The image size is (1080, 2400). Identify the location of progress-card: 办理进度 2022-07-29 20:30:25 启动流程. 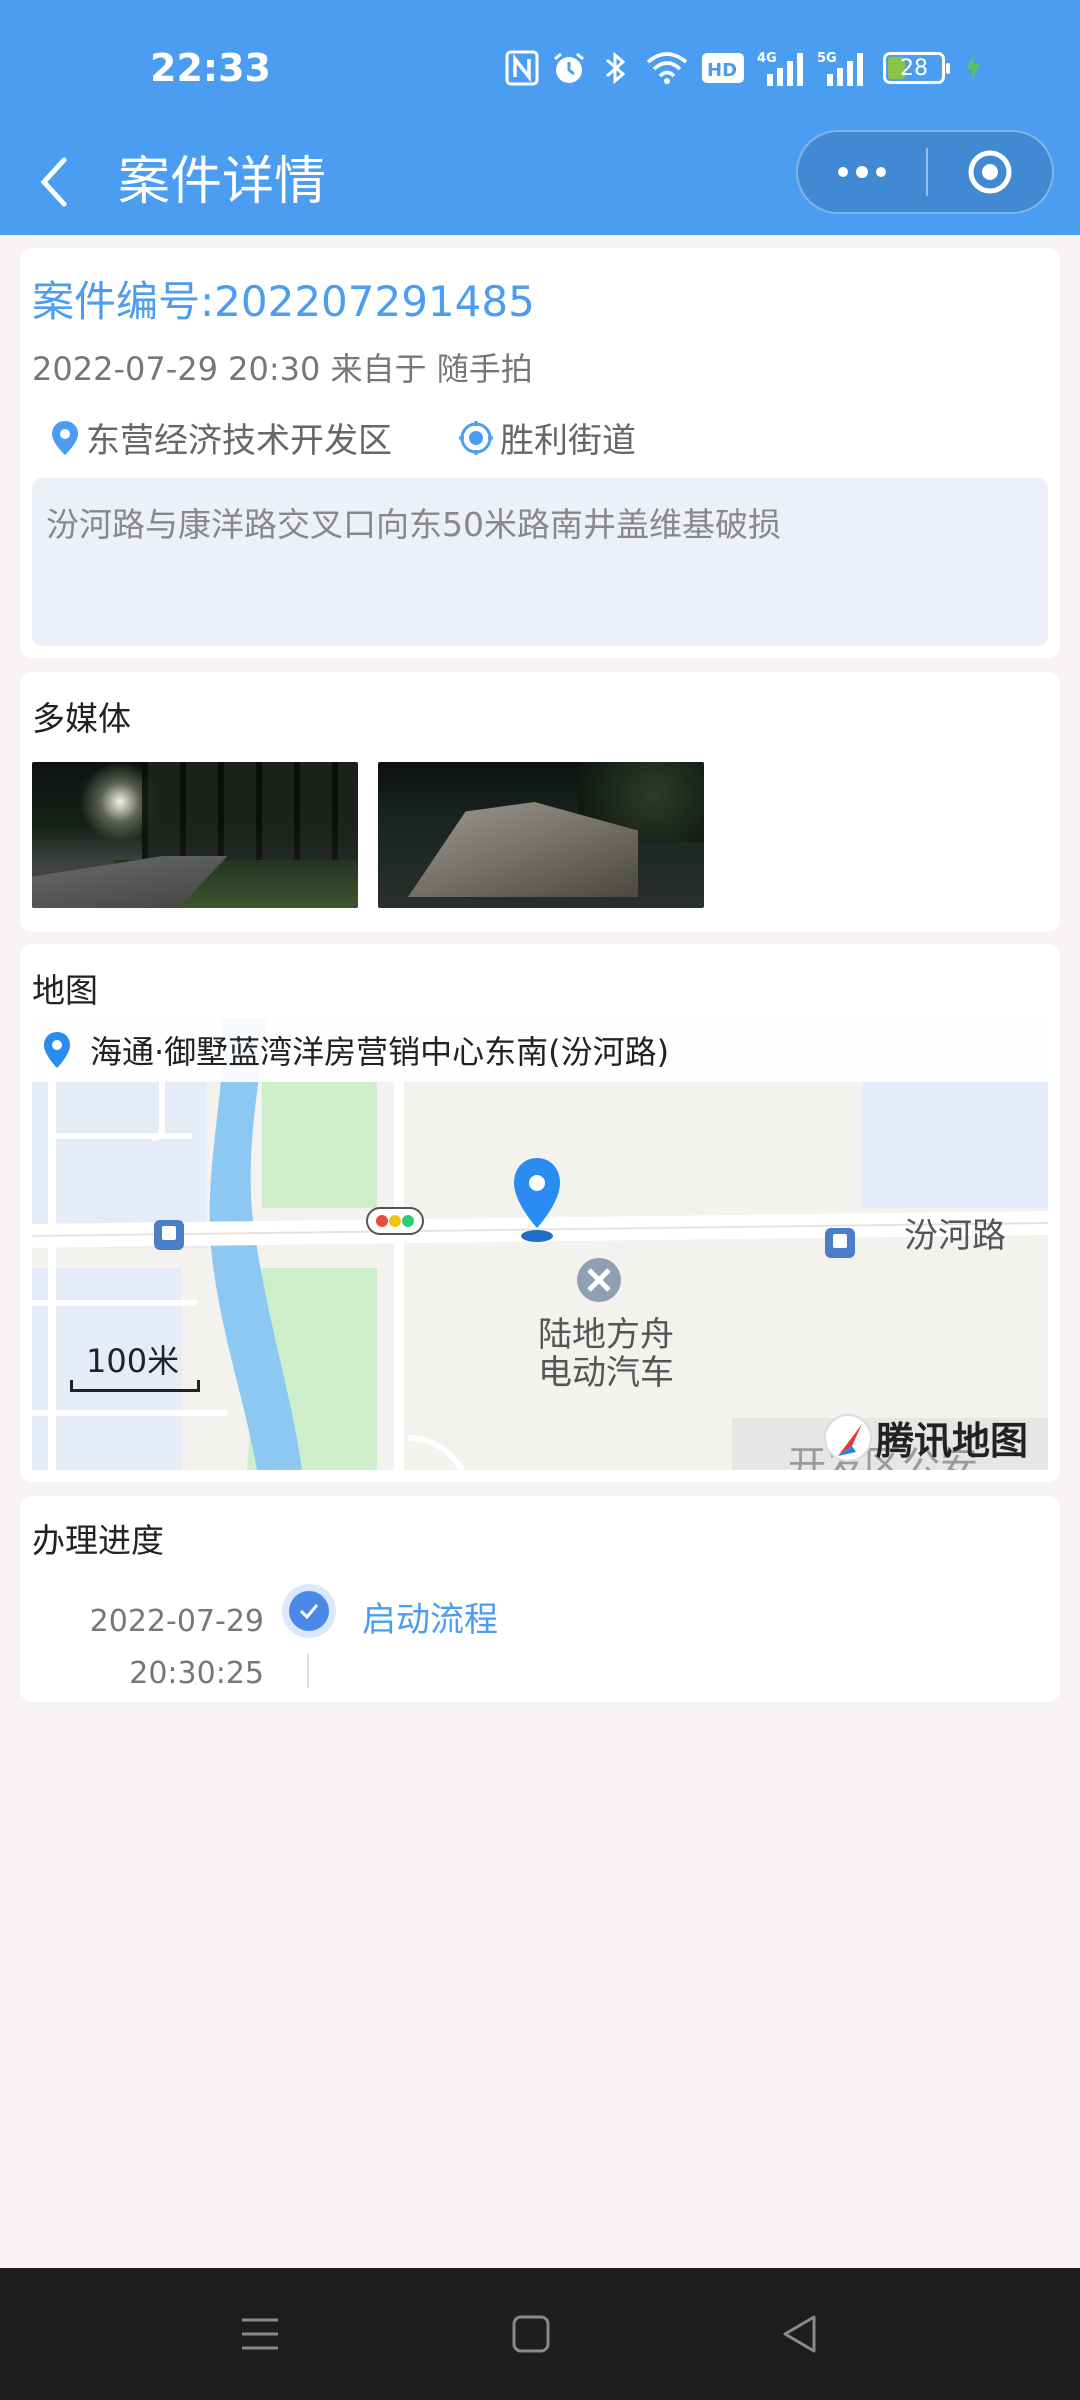
(540, 1599).